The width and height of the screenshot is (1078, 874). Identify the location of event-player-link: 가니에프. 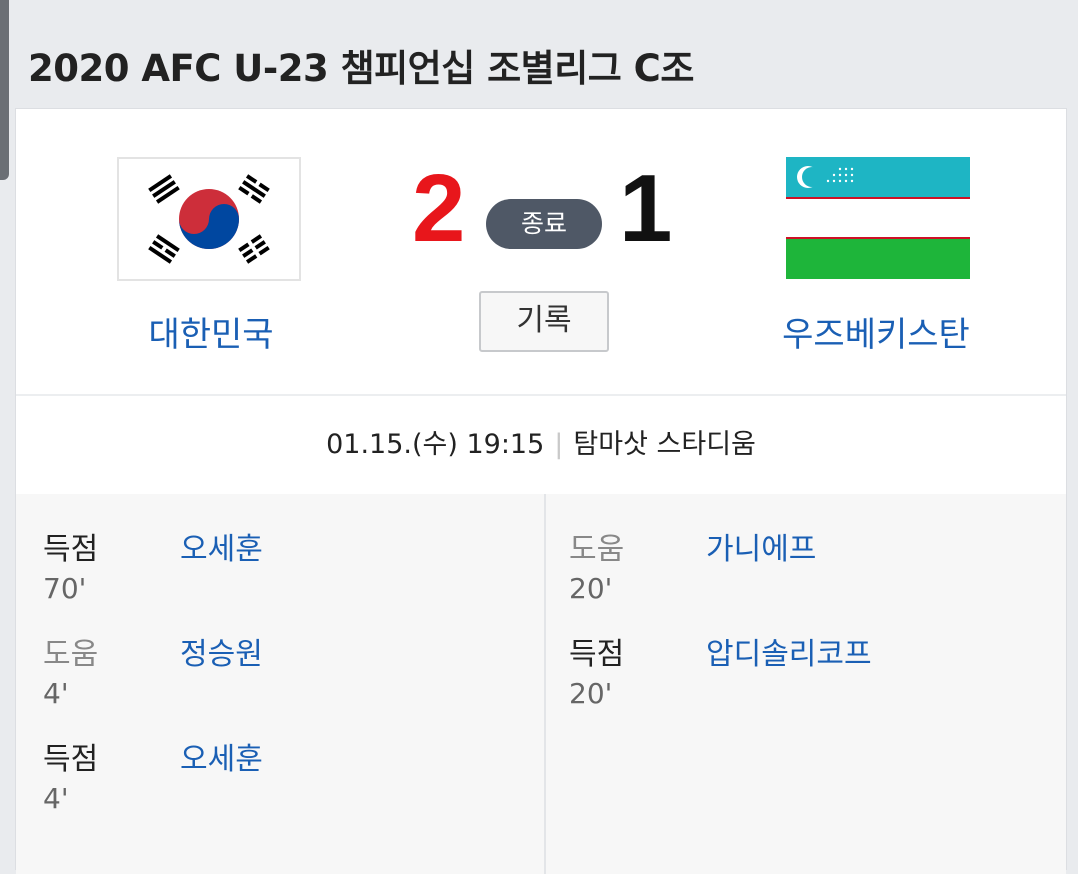
(761, 546).